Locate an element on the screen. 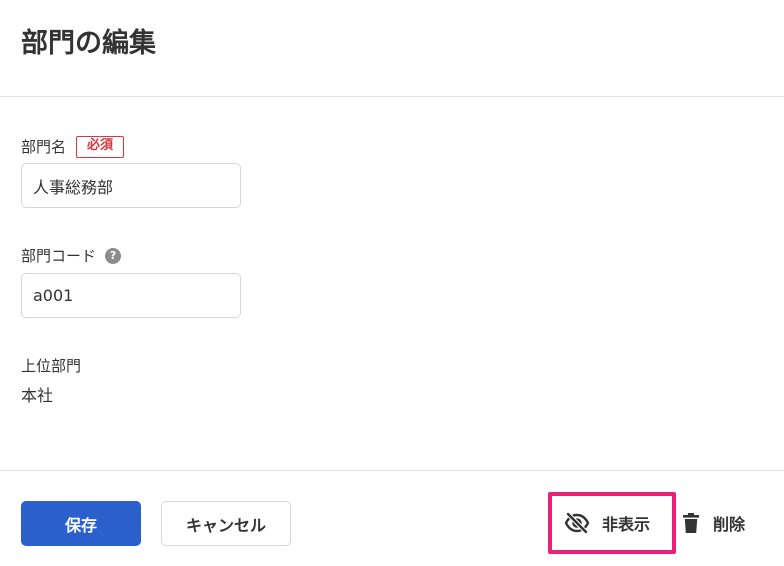  hide-button: 非表示 is located at coordinates (607, 523).